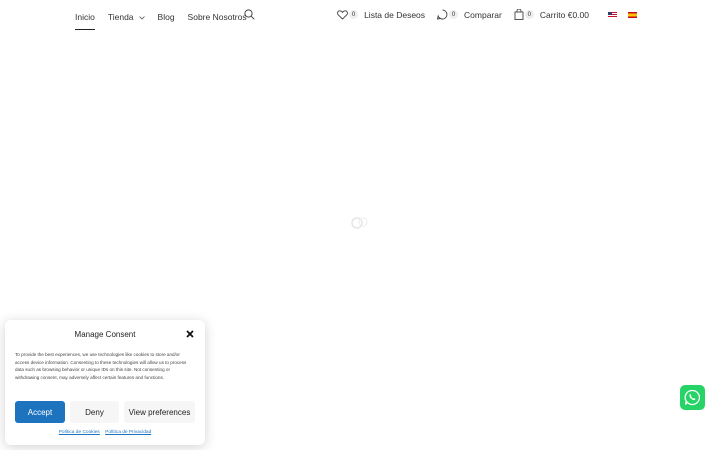 The height and width of the screenshot is (450, 720). What do you see at coordinates (354, 14) in the screenshot?
I see `wishlist-count: 0` at bounding box center [354, 14].